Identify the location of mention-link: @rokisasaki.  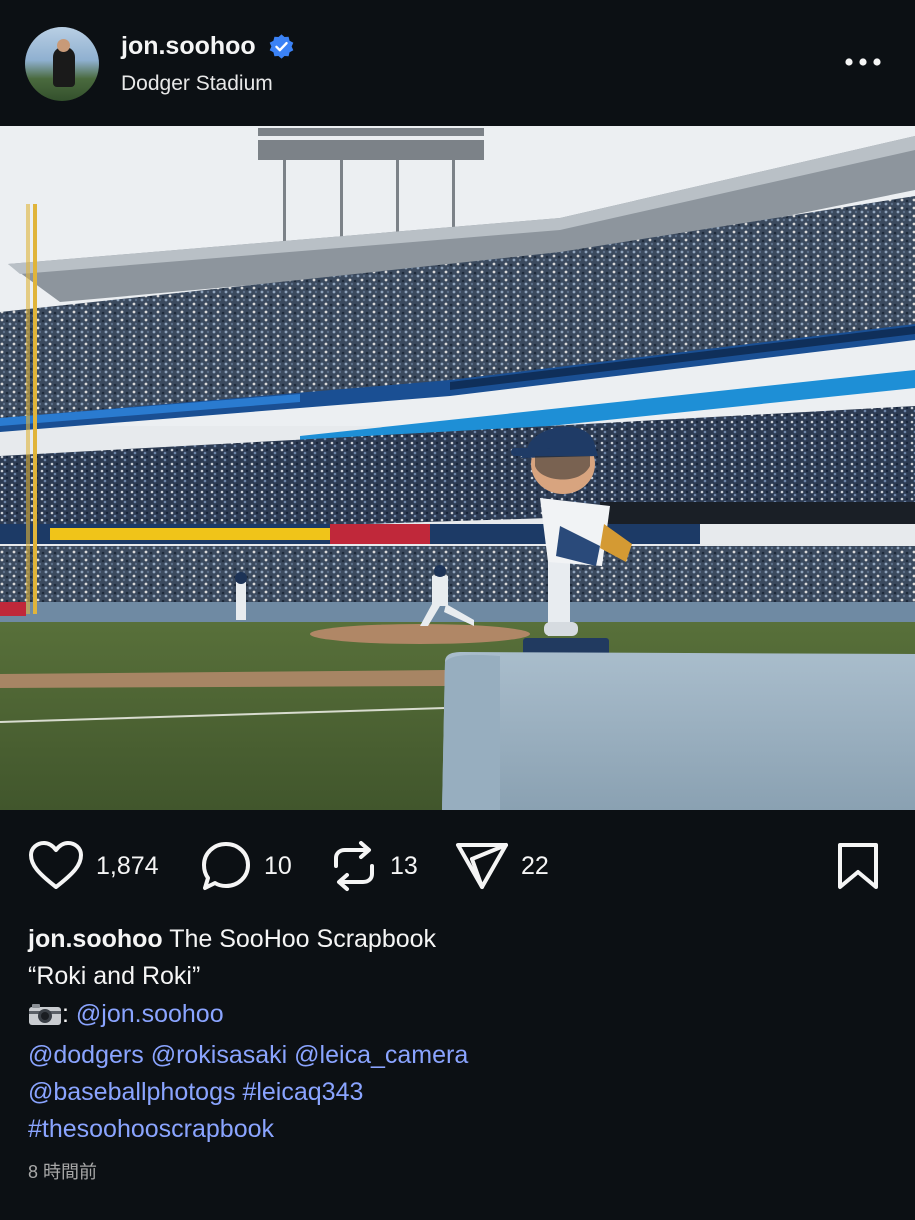
(219, 1055).